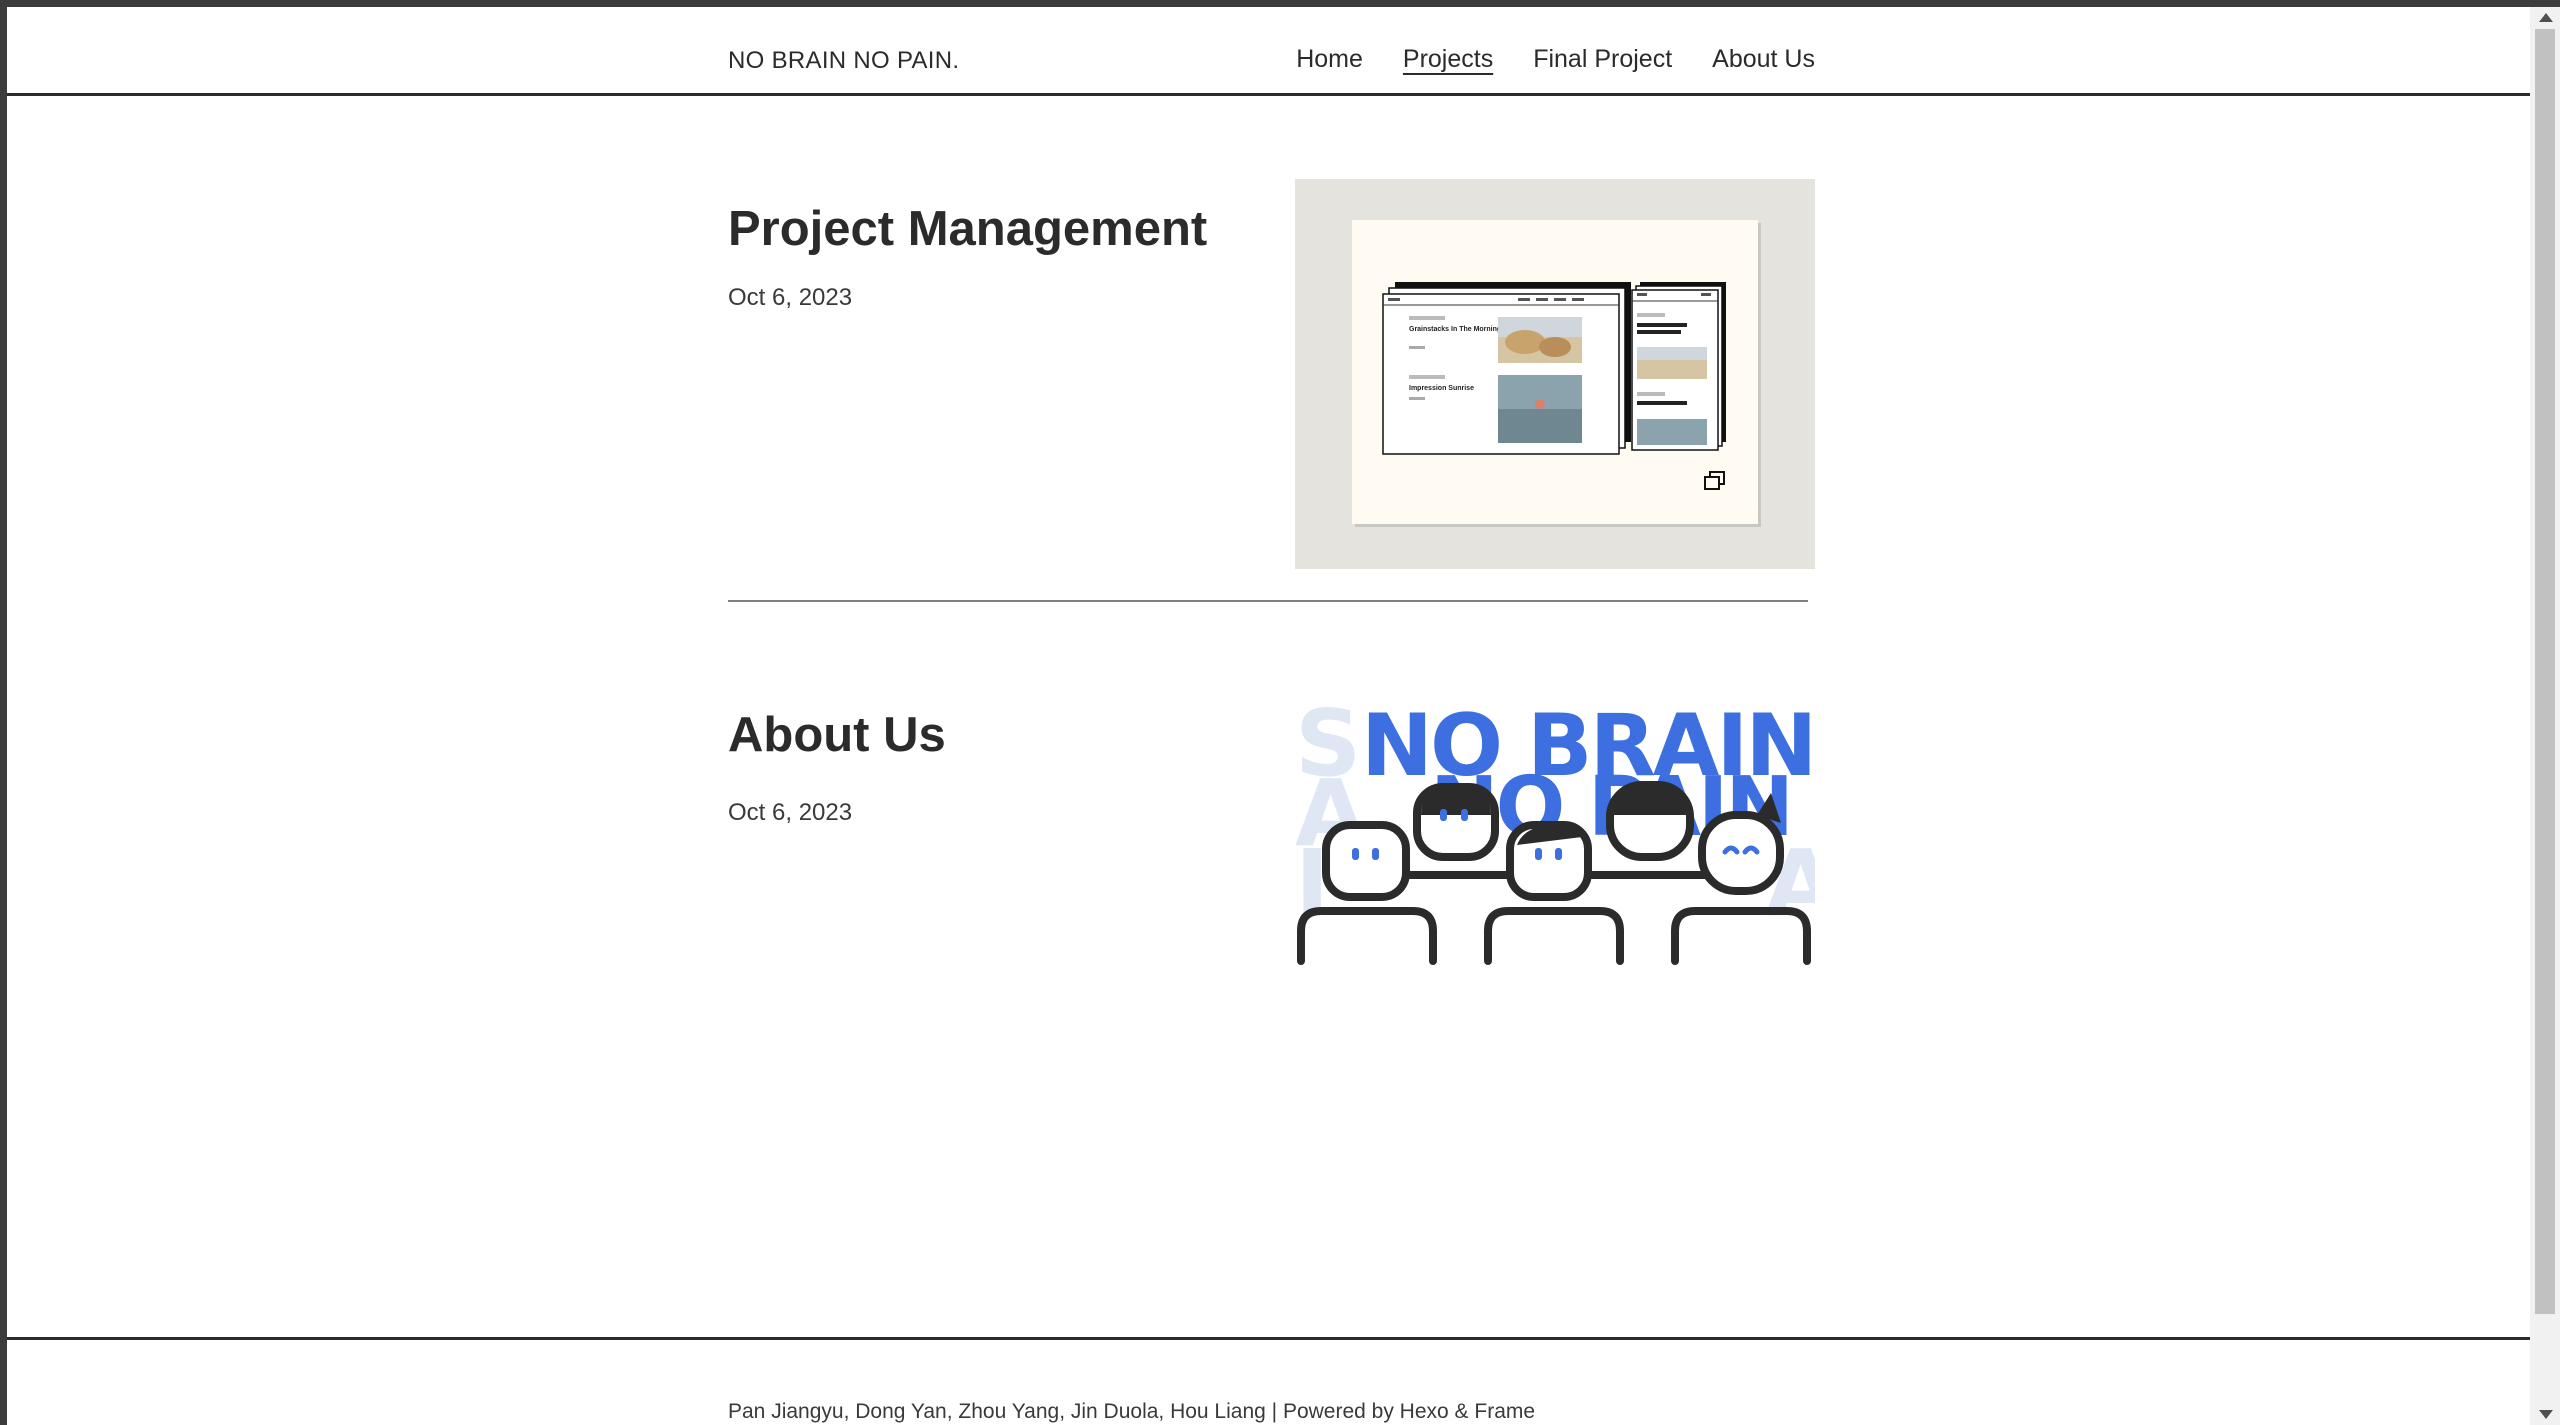 The width and height of the screenshot is (2560, 1425). Describe the element at coordinates (843, 61) in the screenshot. I see `site-title: NO BRAIN NO PAIN.` at that location.